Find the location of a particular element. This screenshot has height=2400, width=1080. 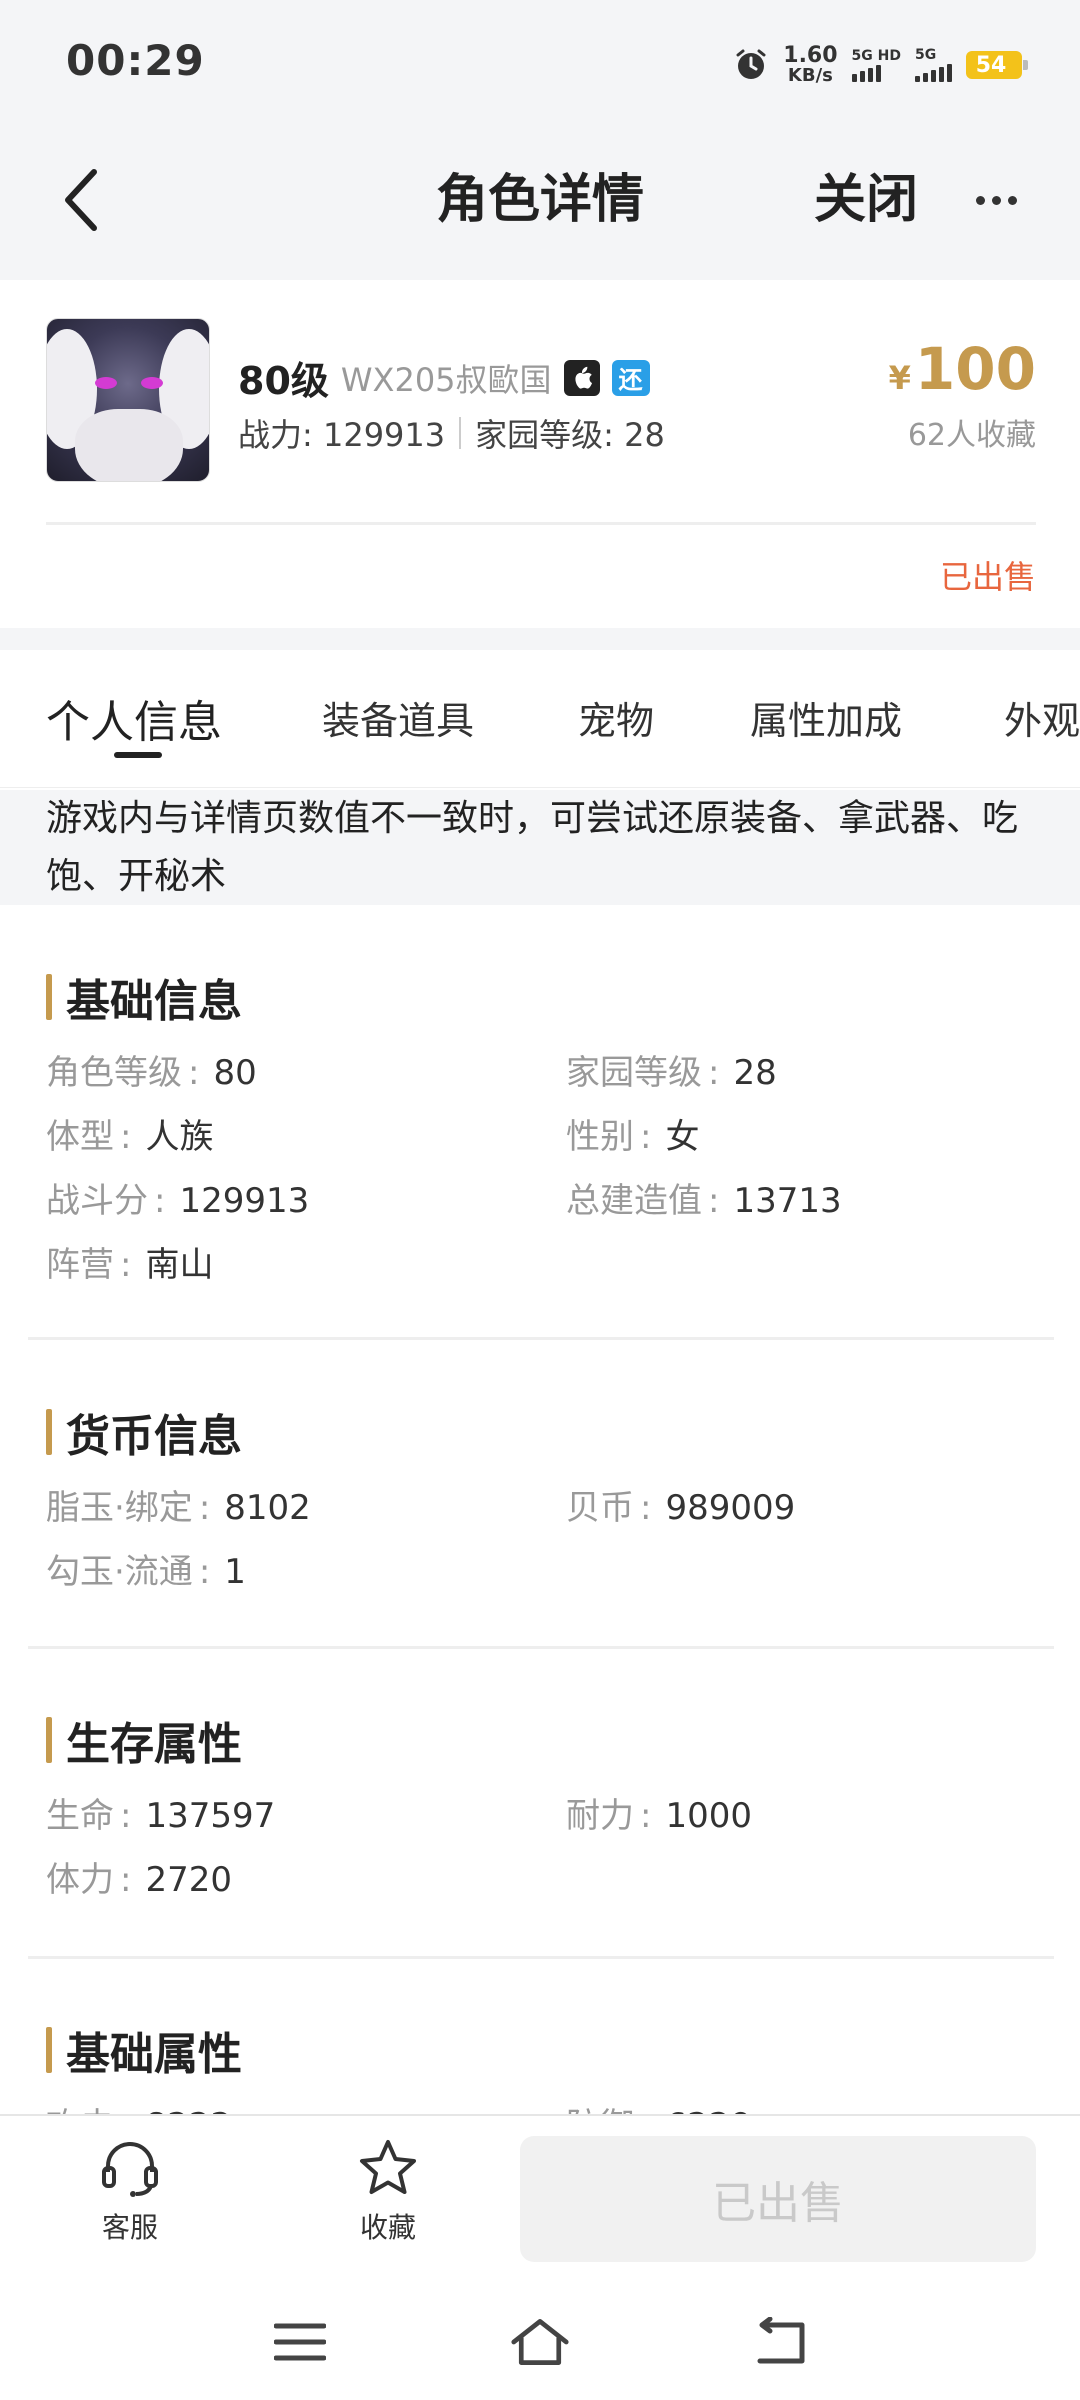

favorite-label: 收藏 is located at coordinates (387, 2227).